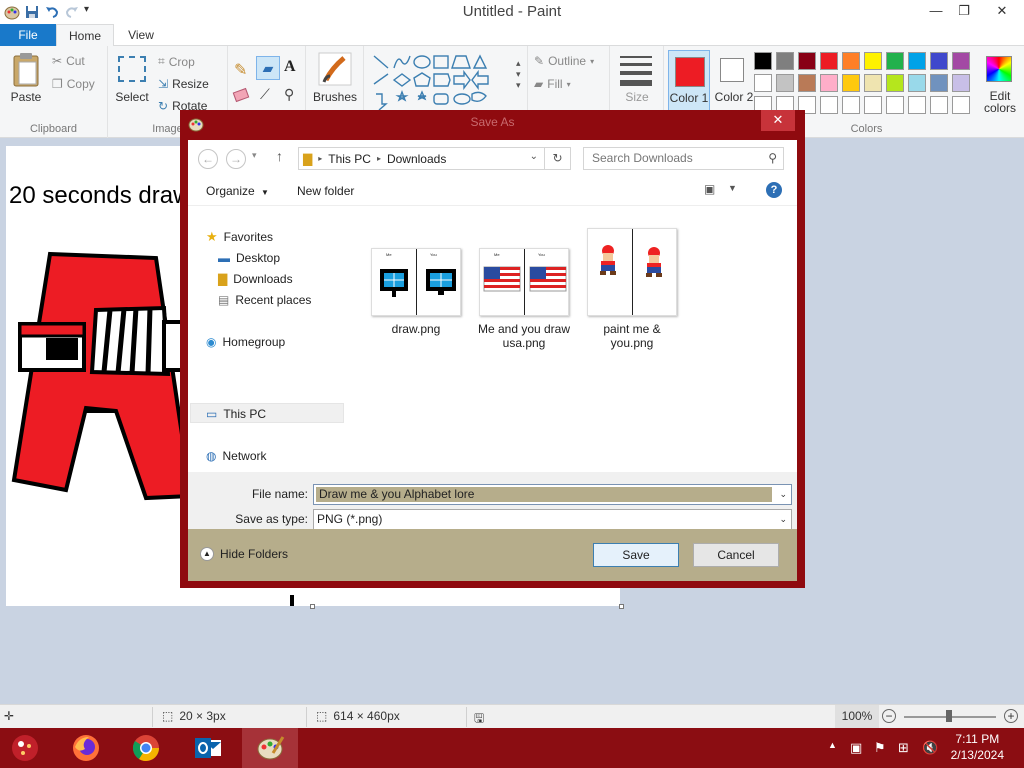 Image resolution: width=1024 pixels, height=768 pixels. I want to click on zoom-in-button: +, so click(1011, 716).